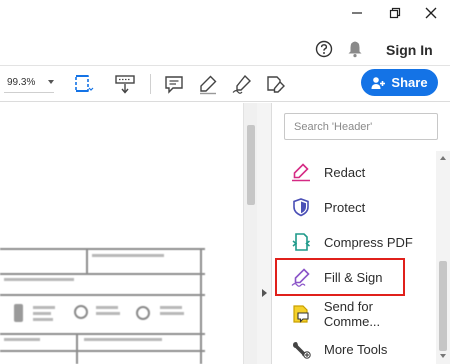 This screenshot has width=450, height=364. I want to click on zoom-select: 99.3%, so click(29, 83).